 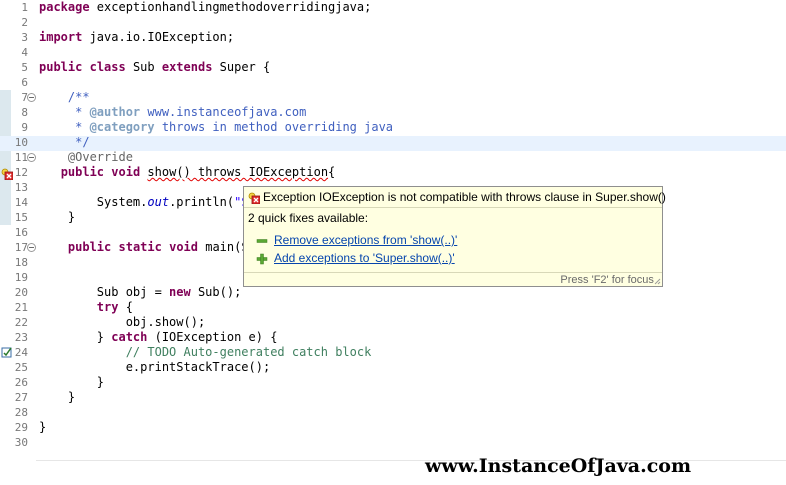 What do you see at coordinates (24, 97) in the screenshot?
I see `line-number: 7` at bounding box center [24, 97].